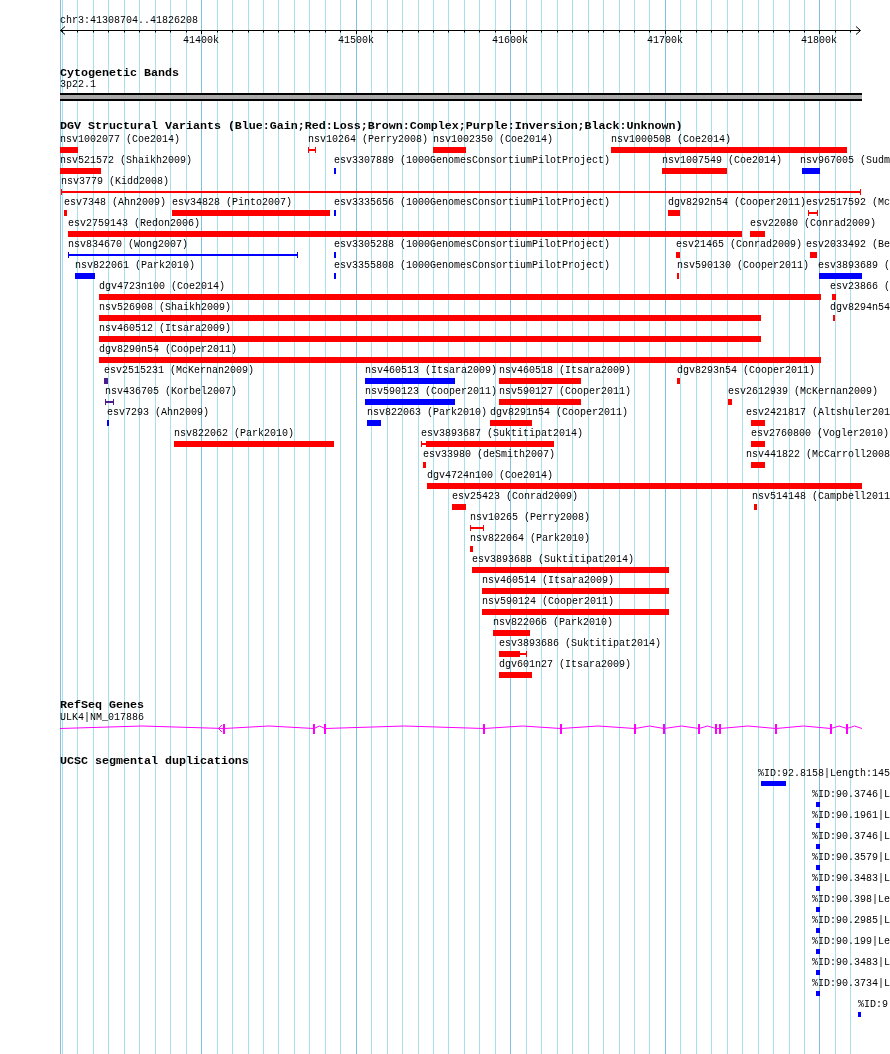  Describe the element at coordinates (722, 160) in the screenshot. I see `variant-label: nsv1007549 (Coe2014)` at that location.